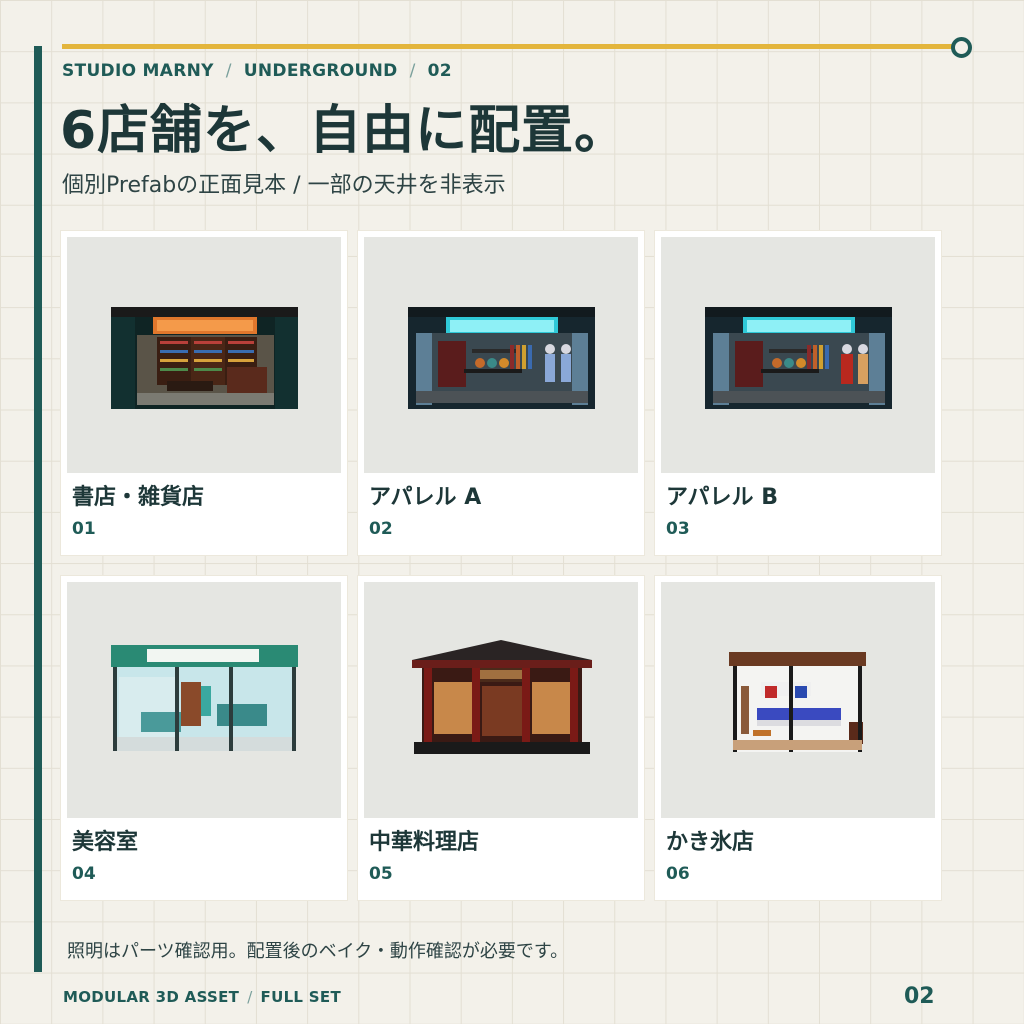  Describe the element at coordinates (509, 46) in the screenshot. I see `top-accent-line` at that location.